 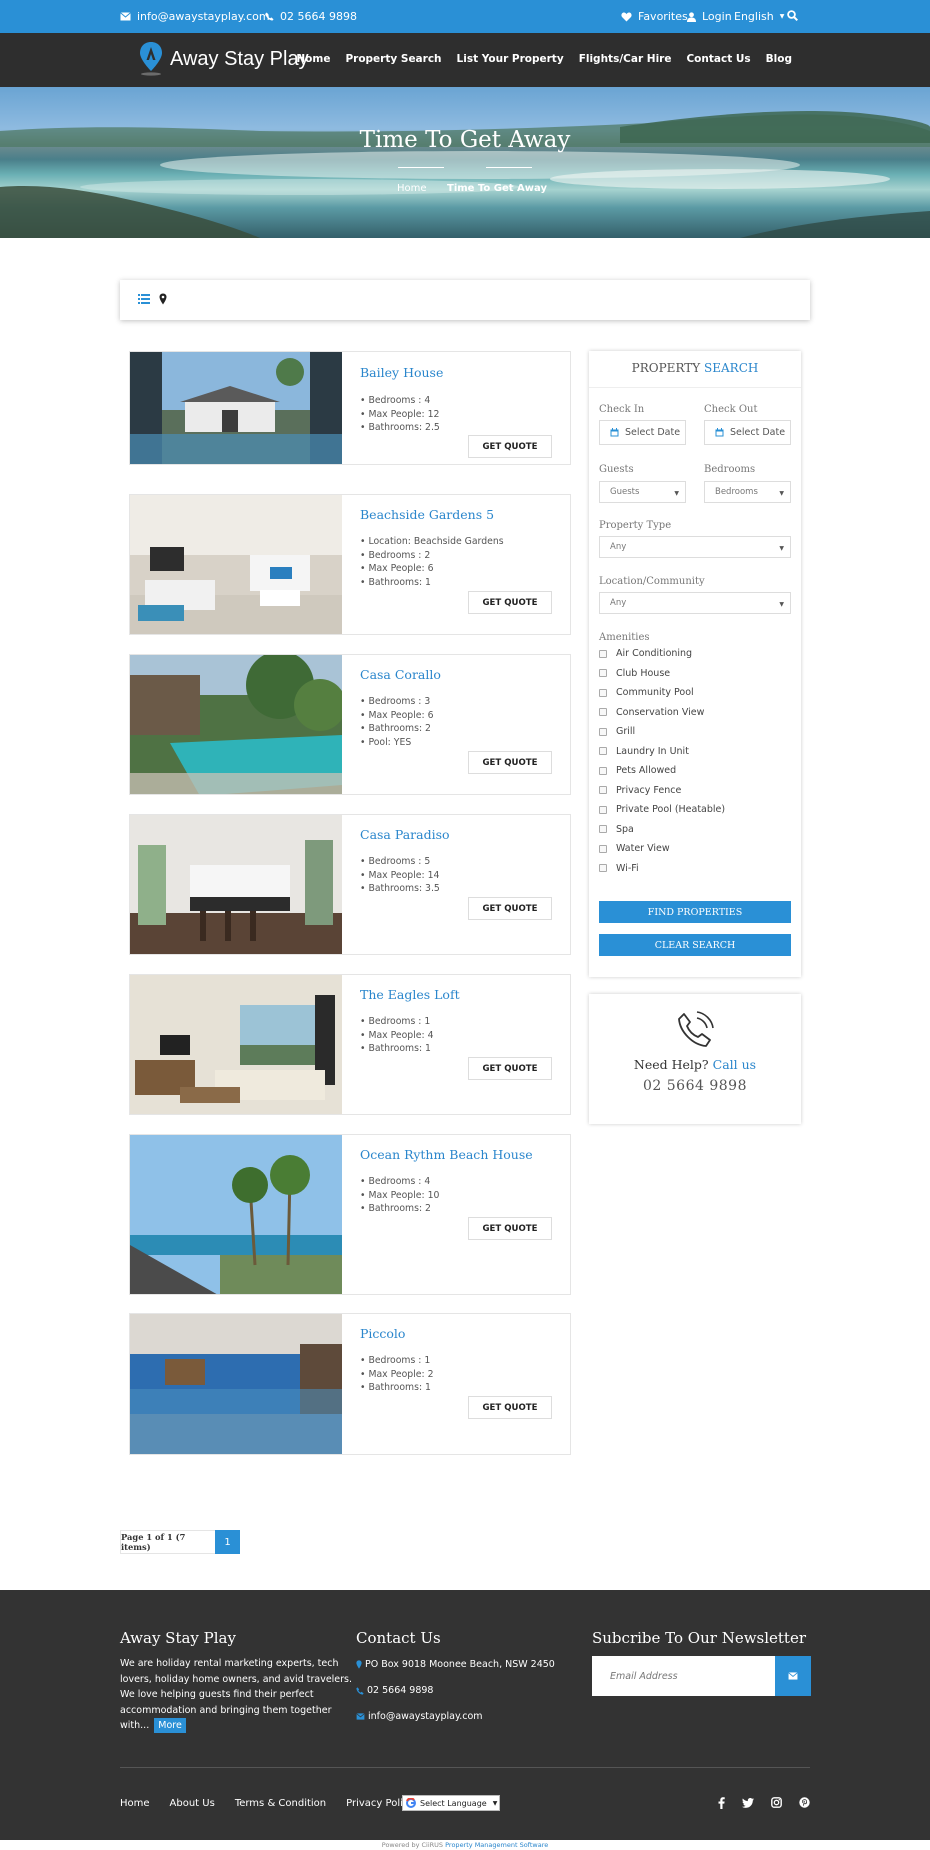 What do you see at coordinates (446, 1154) in the screenshot?
I see `listing-name: Ocean Rythm Beach House` at bounding box center [446, 1154].